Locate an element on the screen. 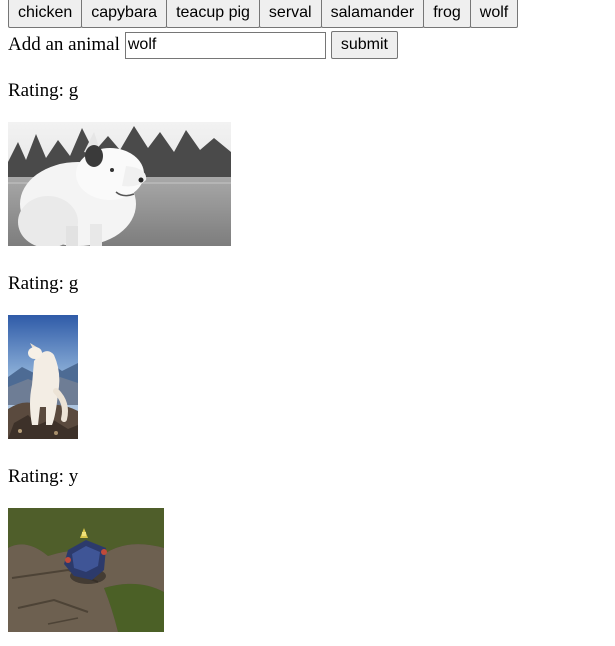  animal-input is located at coordinates (225, 45).